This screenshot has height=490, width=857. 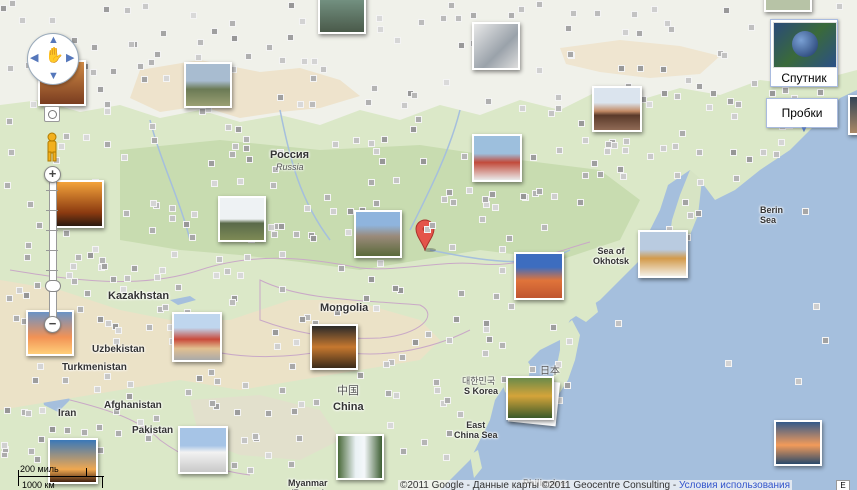 What do you see at coordinates (843, 485) in the screenshot?
I see `overview-toggle-icon: E` at bounding box center [843, 485].